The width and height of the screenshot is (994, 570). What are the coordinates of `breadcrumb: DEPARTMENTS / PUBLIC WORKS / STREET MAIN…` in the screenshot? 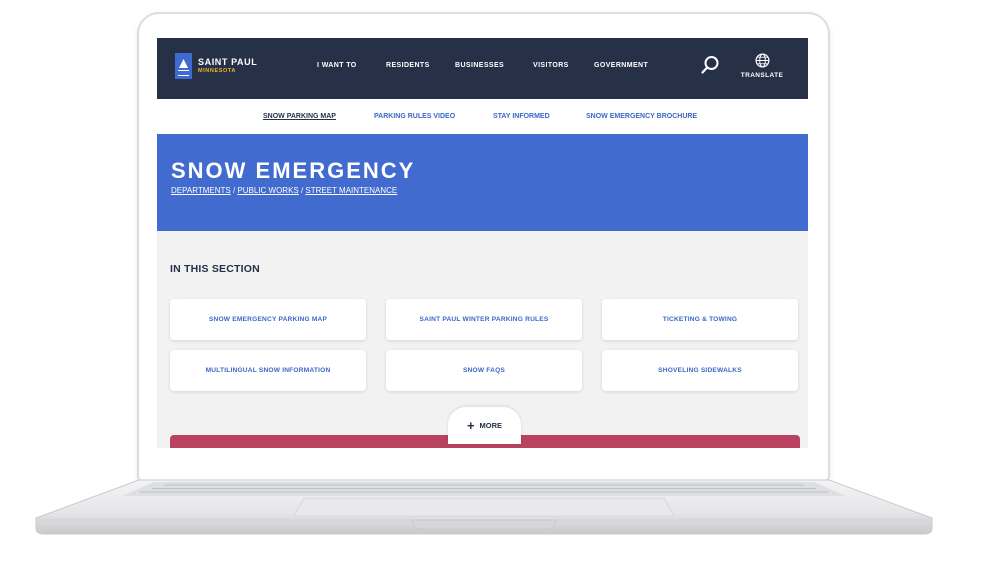 It's located at (284, 190).